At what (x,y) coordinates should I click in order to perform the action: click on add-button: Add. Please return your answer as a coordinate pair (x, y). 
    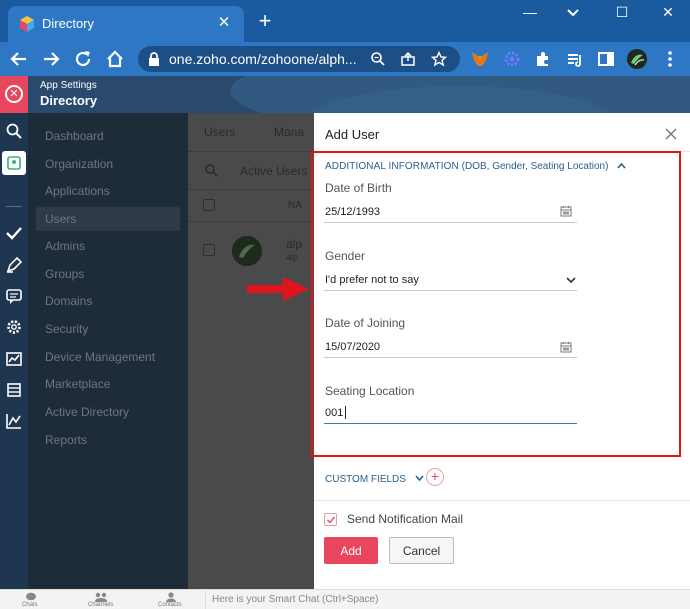
    Looking at the image, I should click on (351, 550).